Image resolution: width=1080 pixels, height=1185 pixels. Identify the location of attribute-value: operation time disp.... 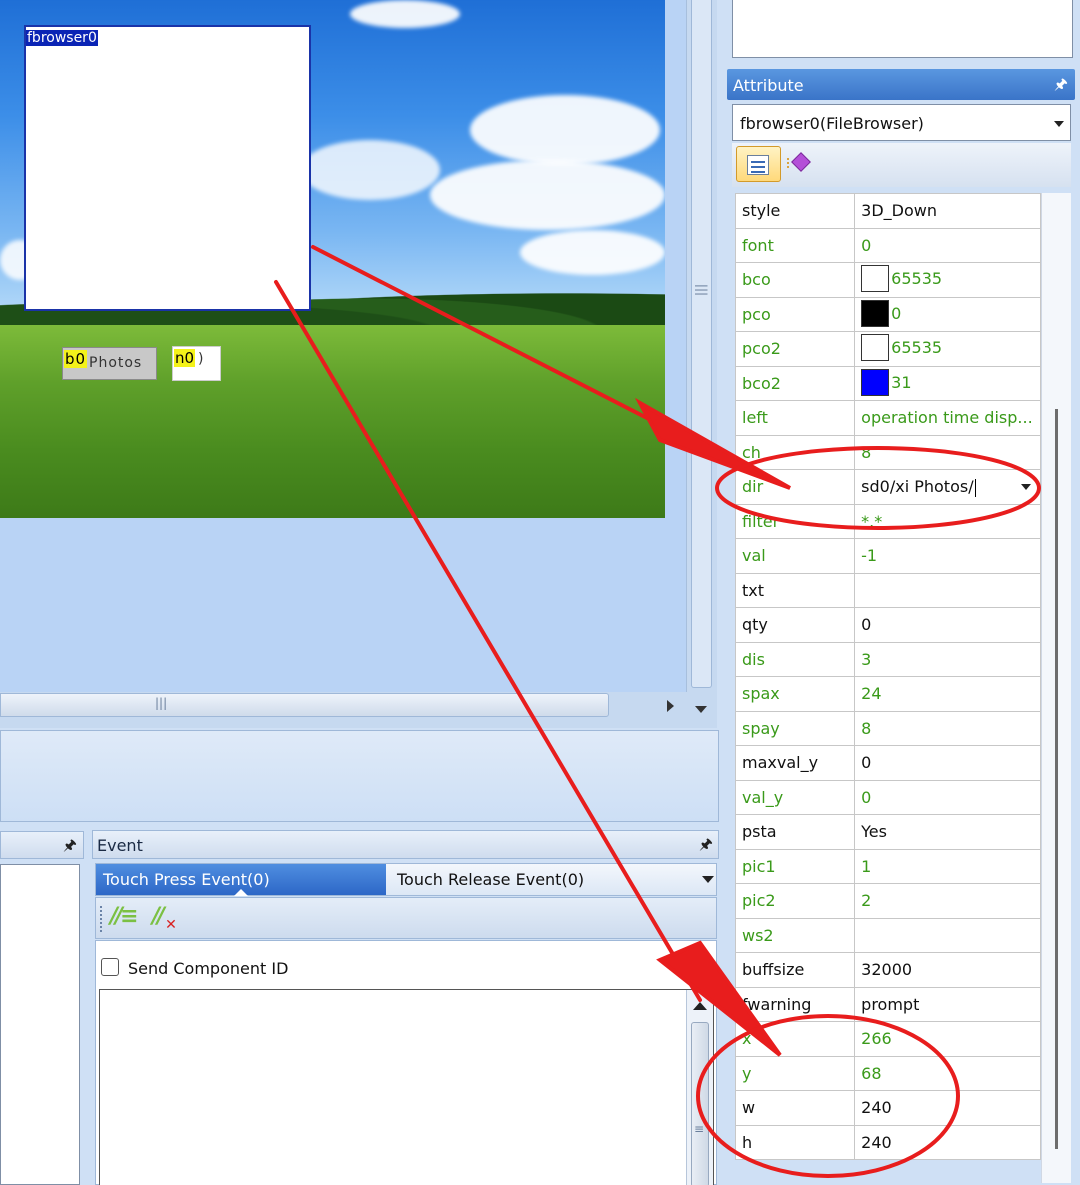
(947, 418).